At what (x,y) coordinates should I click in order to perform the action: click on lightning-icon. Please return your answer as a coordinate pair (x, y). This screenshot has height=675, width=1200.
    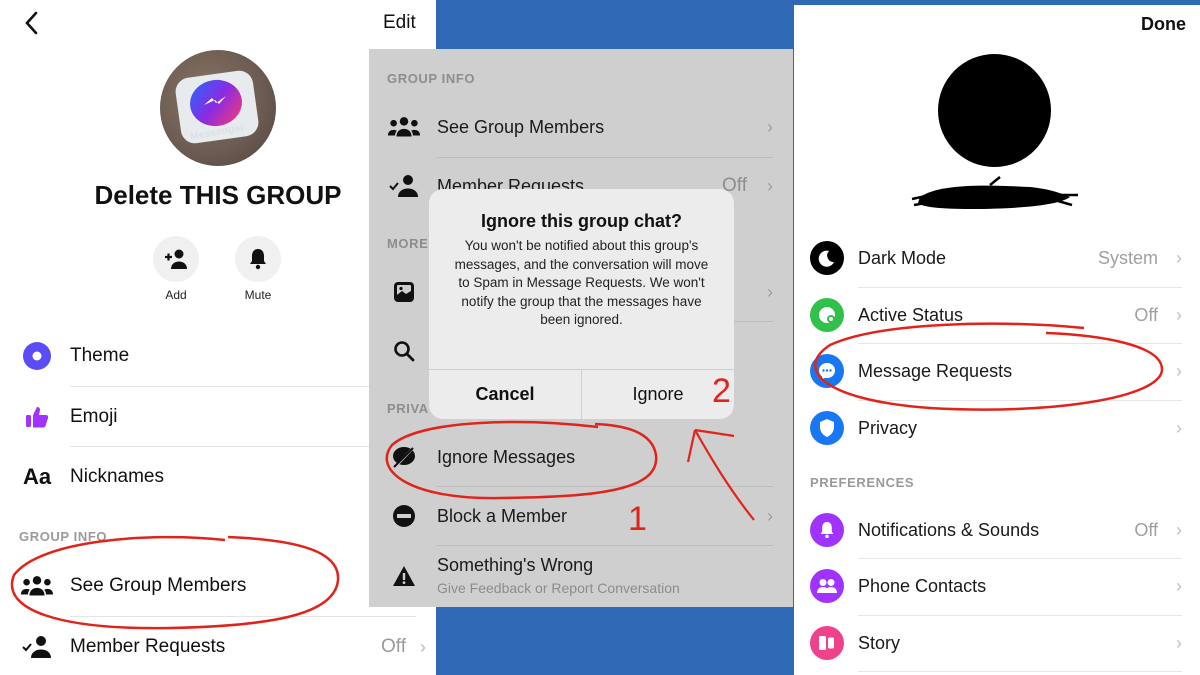
    Looking at the image, I should click on (215, 100).